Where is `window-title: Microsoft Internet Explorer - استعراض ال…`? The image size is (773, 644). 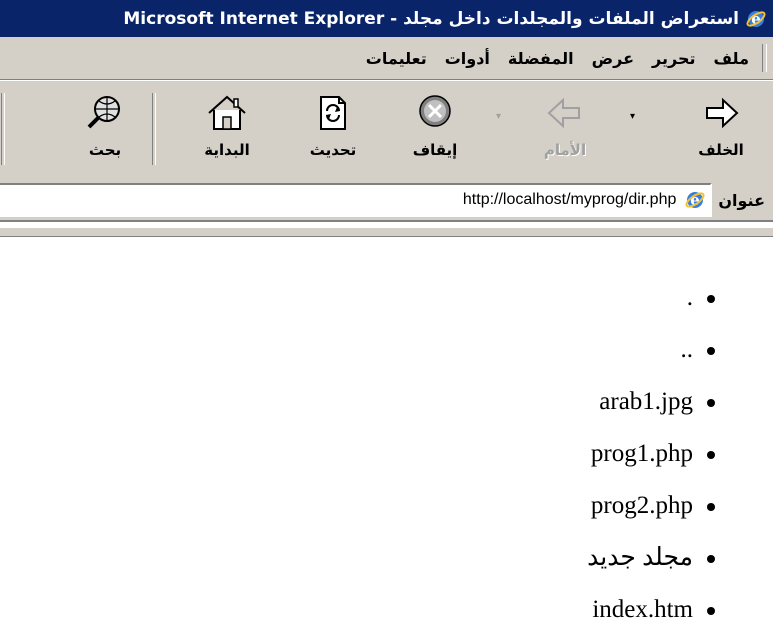
window-title: Microsoft Internet Explorer - استعراض ال… is located at coordinates (431, 18).